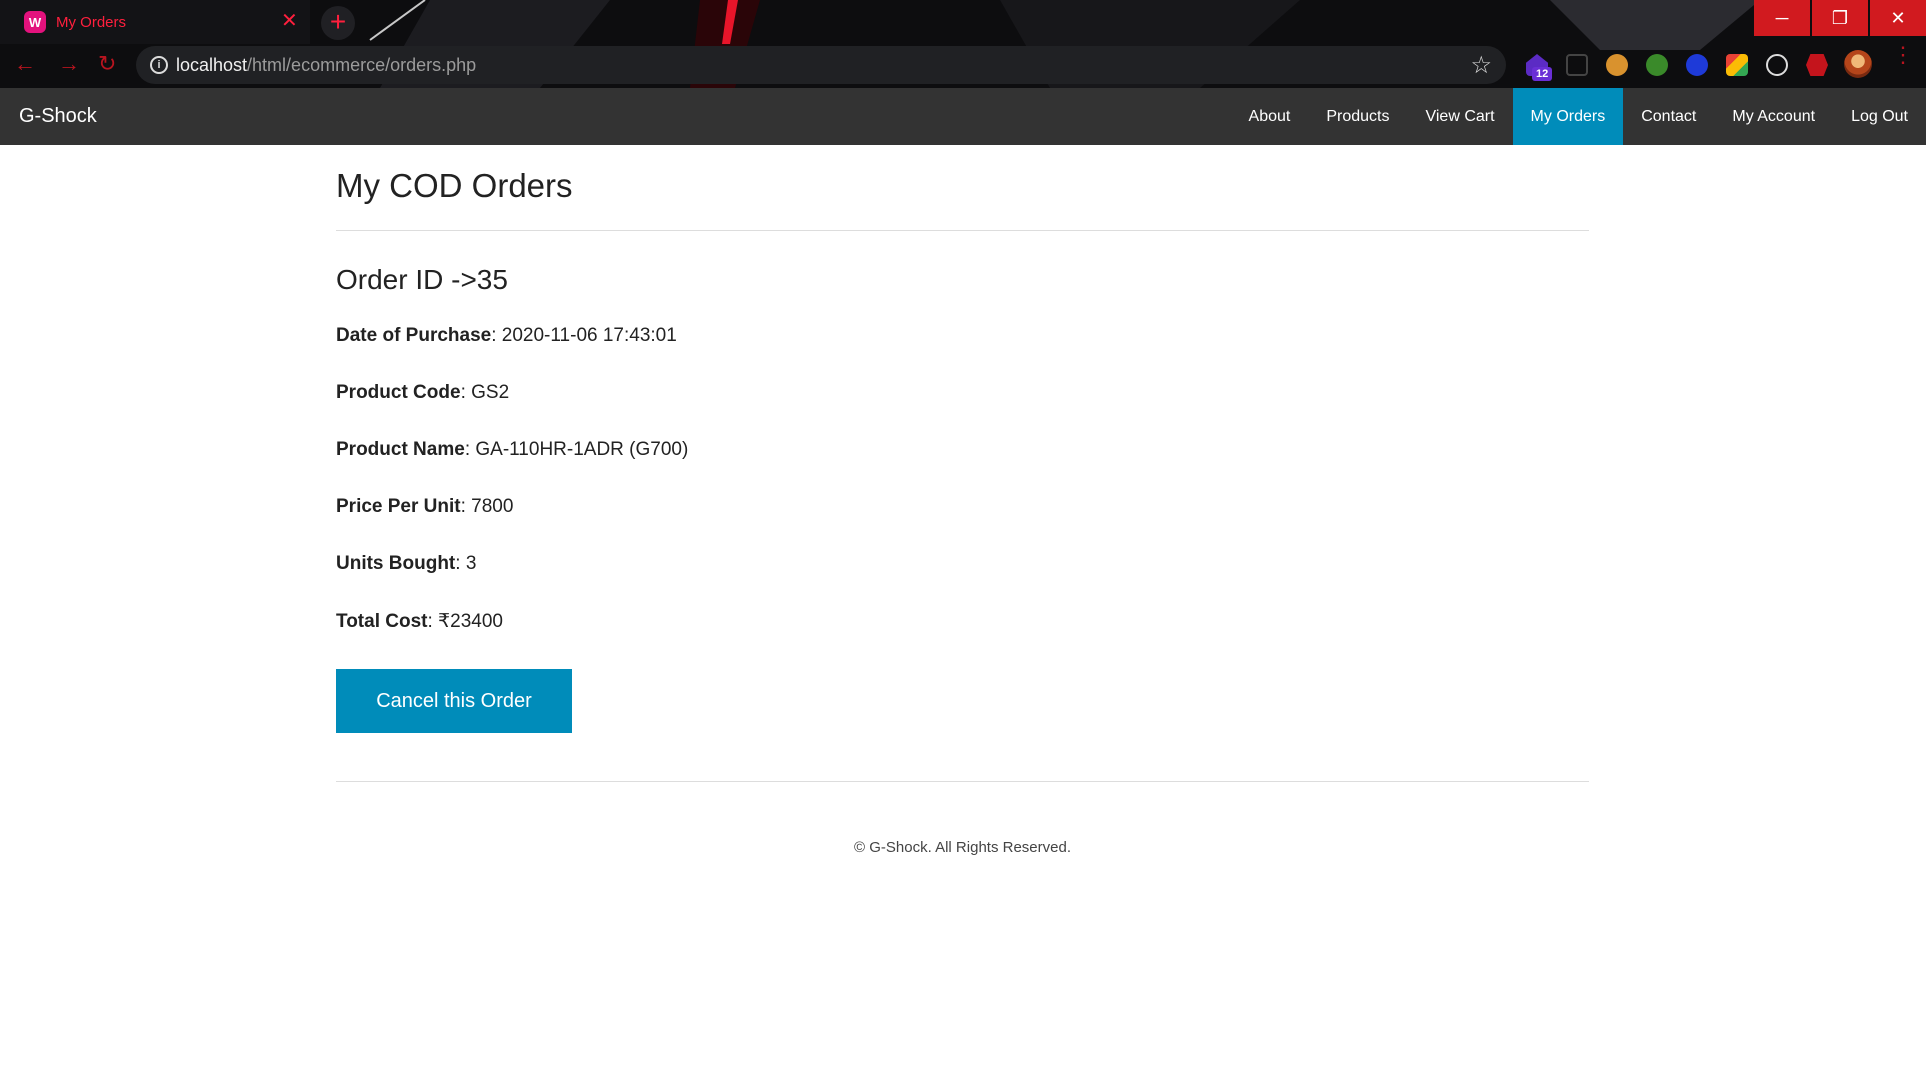 The height and width of the screenshot is (1080, 1926). Describe the element at coordinates (398, 392) in the screenshot. I see `field-label: Product Code` at that location.